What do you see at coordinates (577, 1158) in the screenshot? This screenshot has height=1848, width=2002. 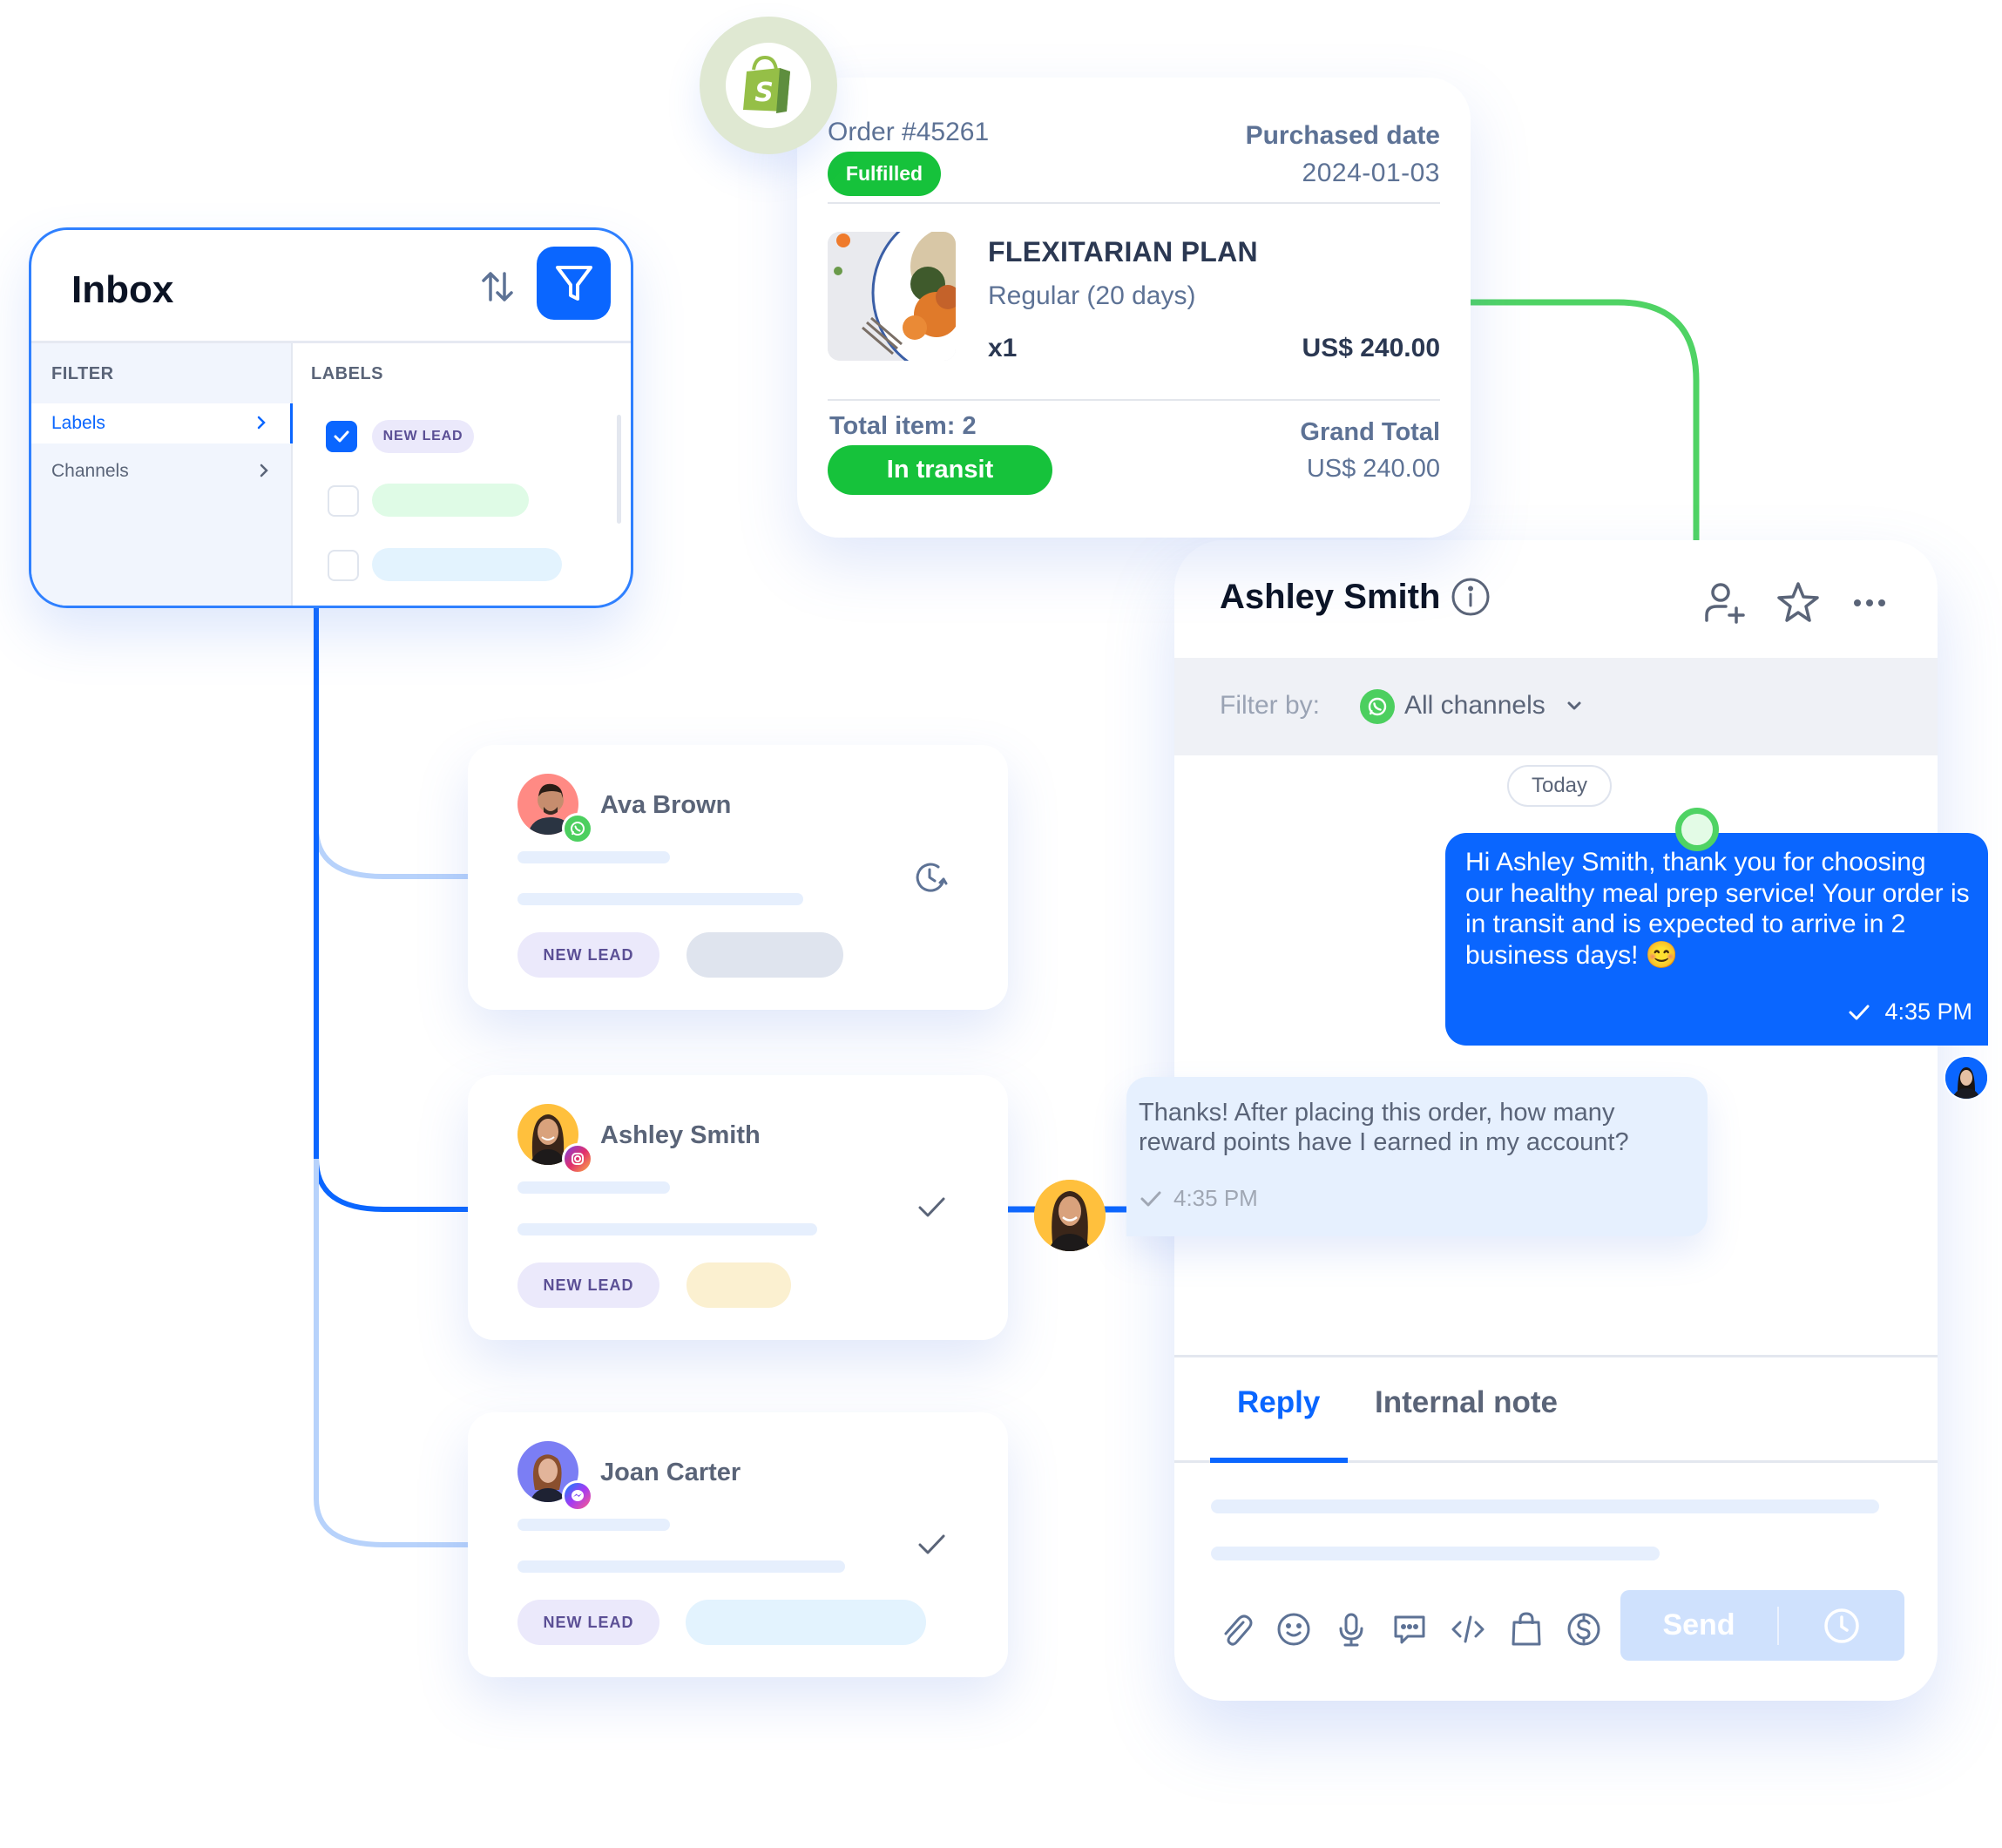 I see `instagram-badge-icon` at bounding box center [577, 1158].